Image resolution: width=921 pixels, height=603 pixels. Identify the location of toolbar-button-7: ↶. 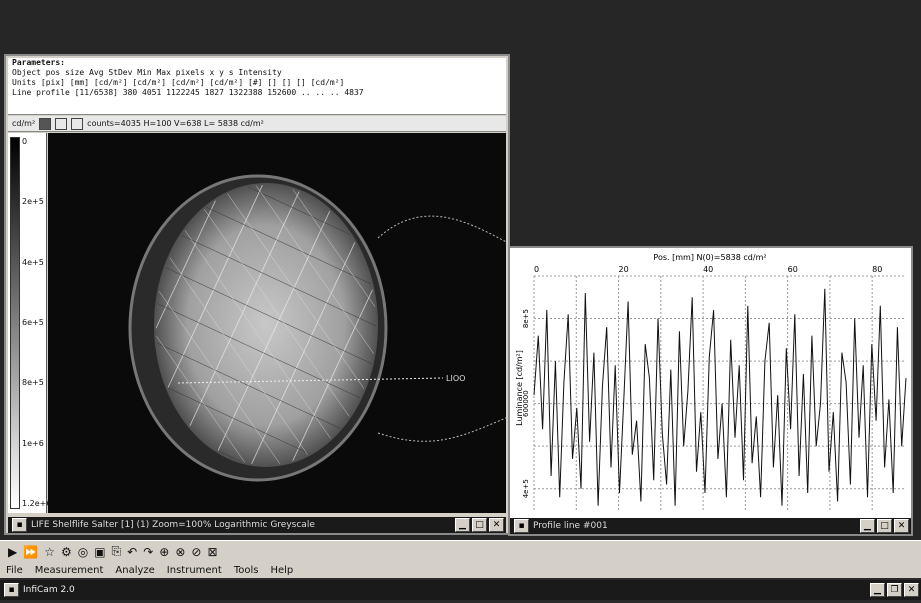
(132, 552).